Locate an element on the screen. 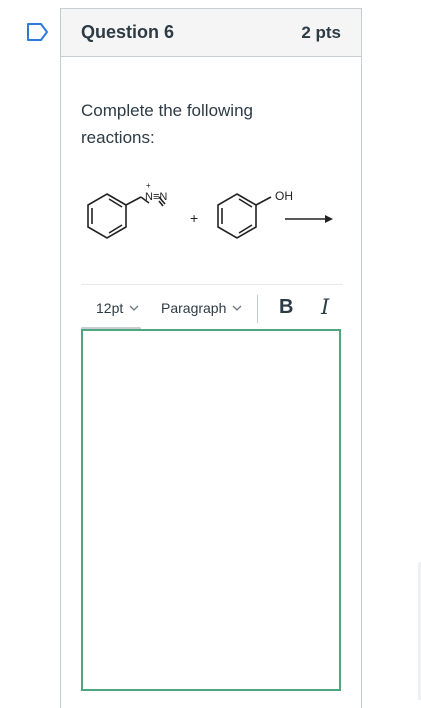 This screenshot has width=421, height=708. arrow-right-icon is located at coordinates (309, 219).